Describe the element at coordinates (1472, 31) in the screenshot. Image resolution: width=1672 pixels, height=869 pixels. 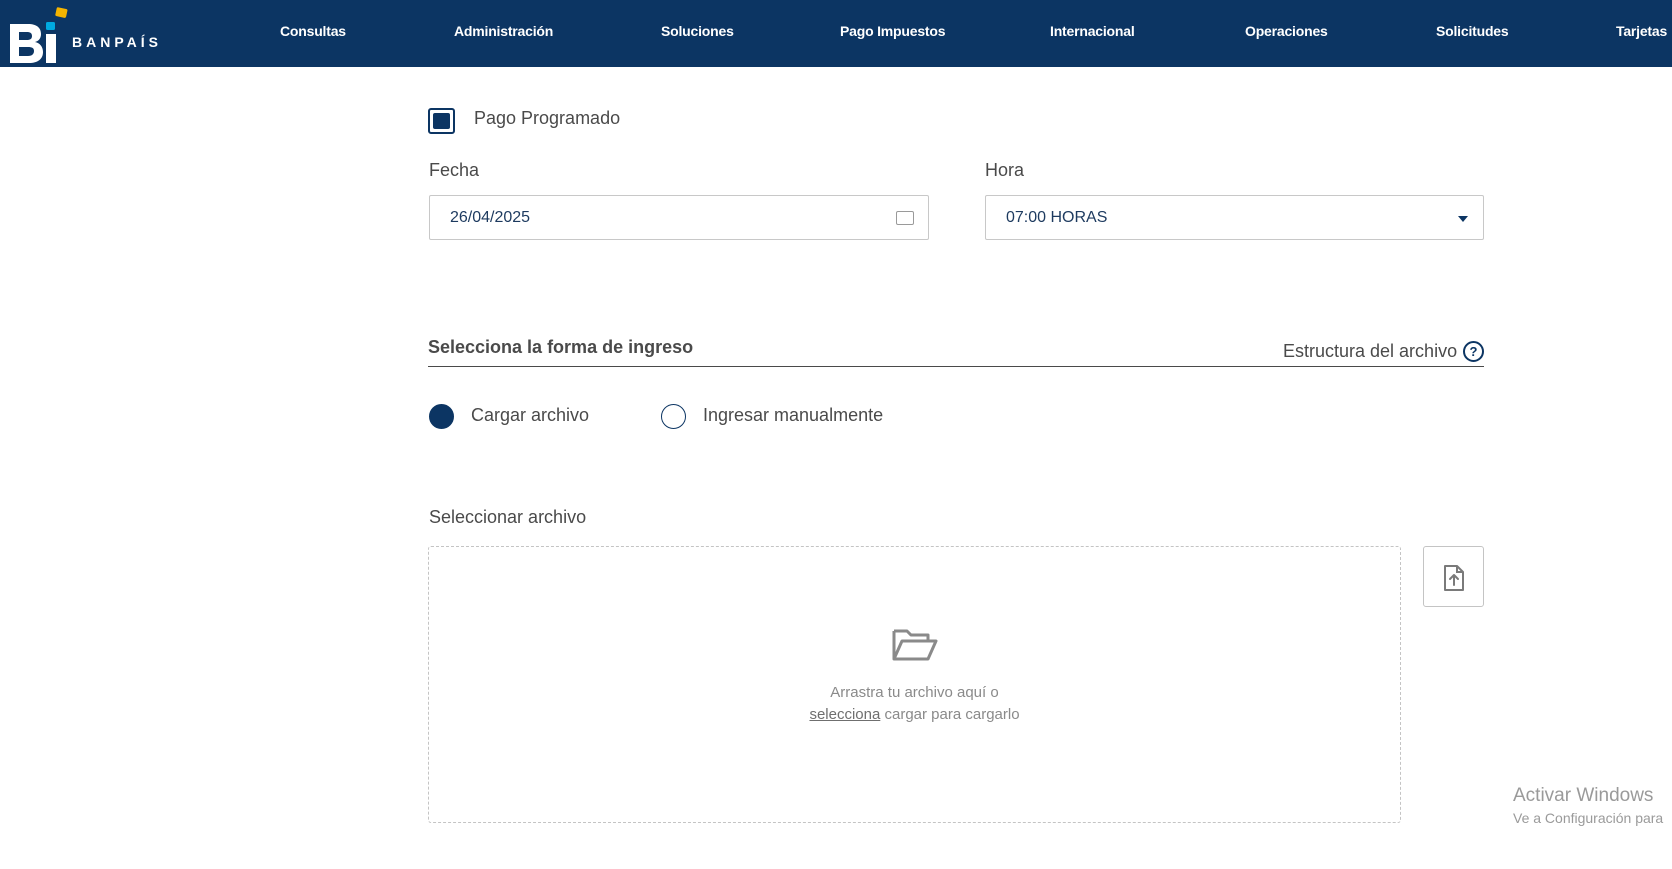
I see `nav-solicitudes: Solicitudes` at that location.